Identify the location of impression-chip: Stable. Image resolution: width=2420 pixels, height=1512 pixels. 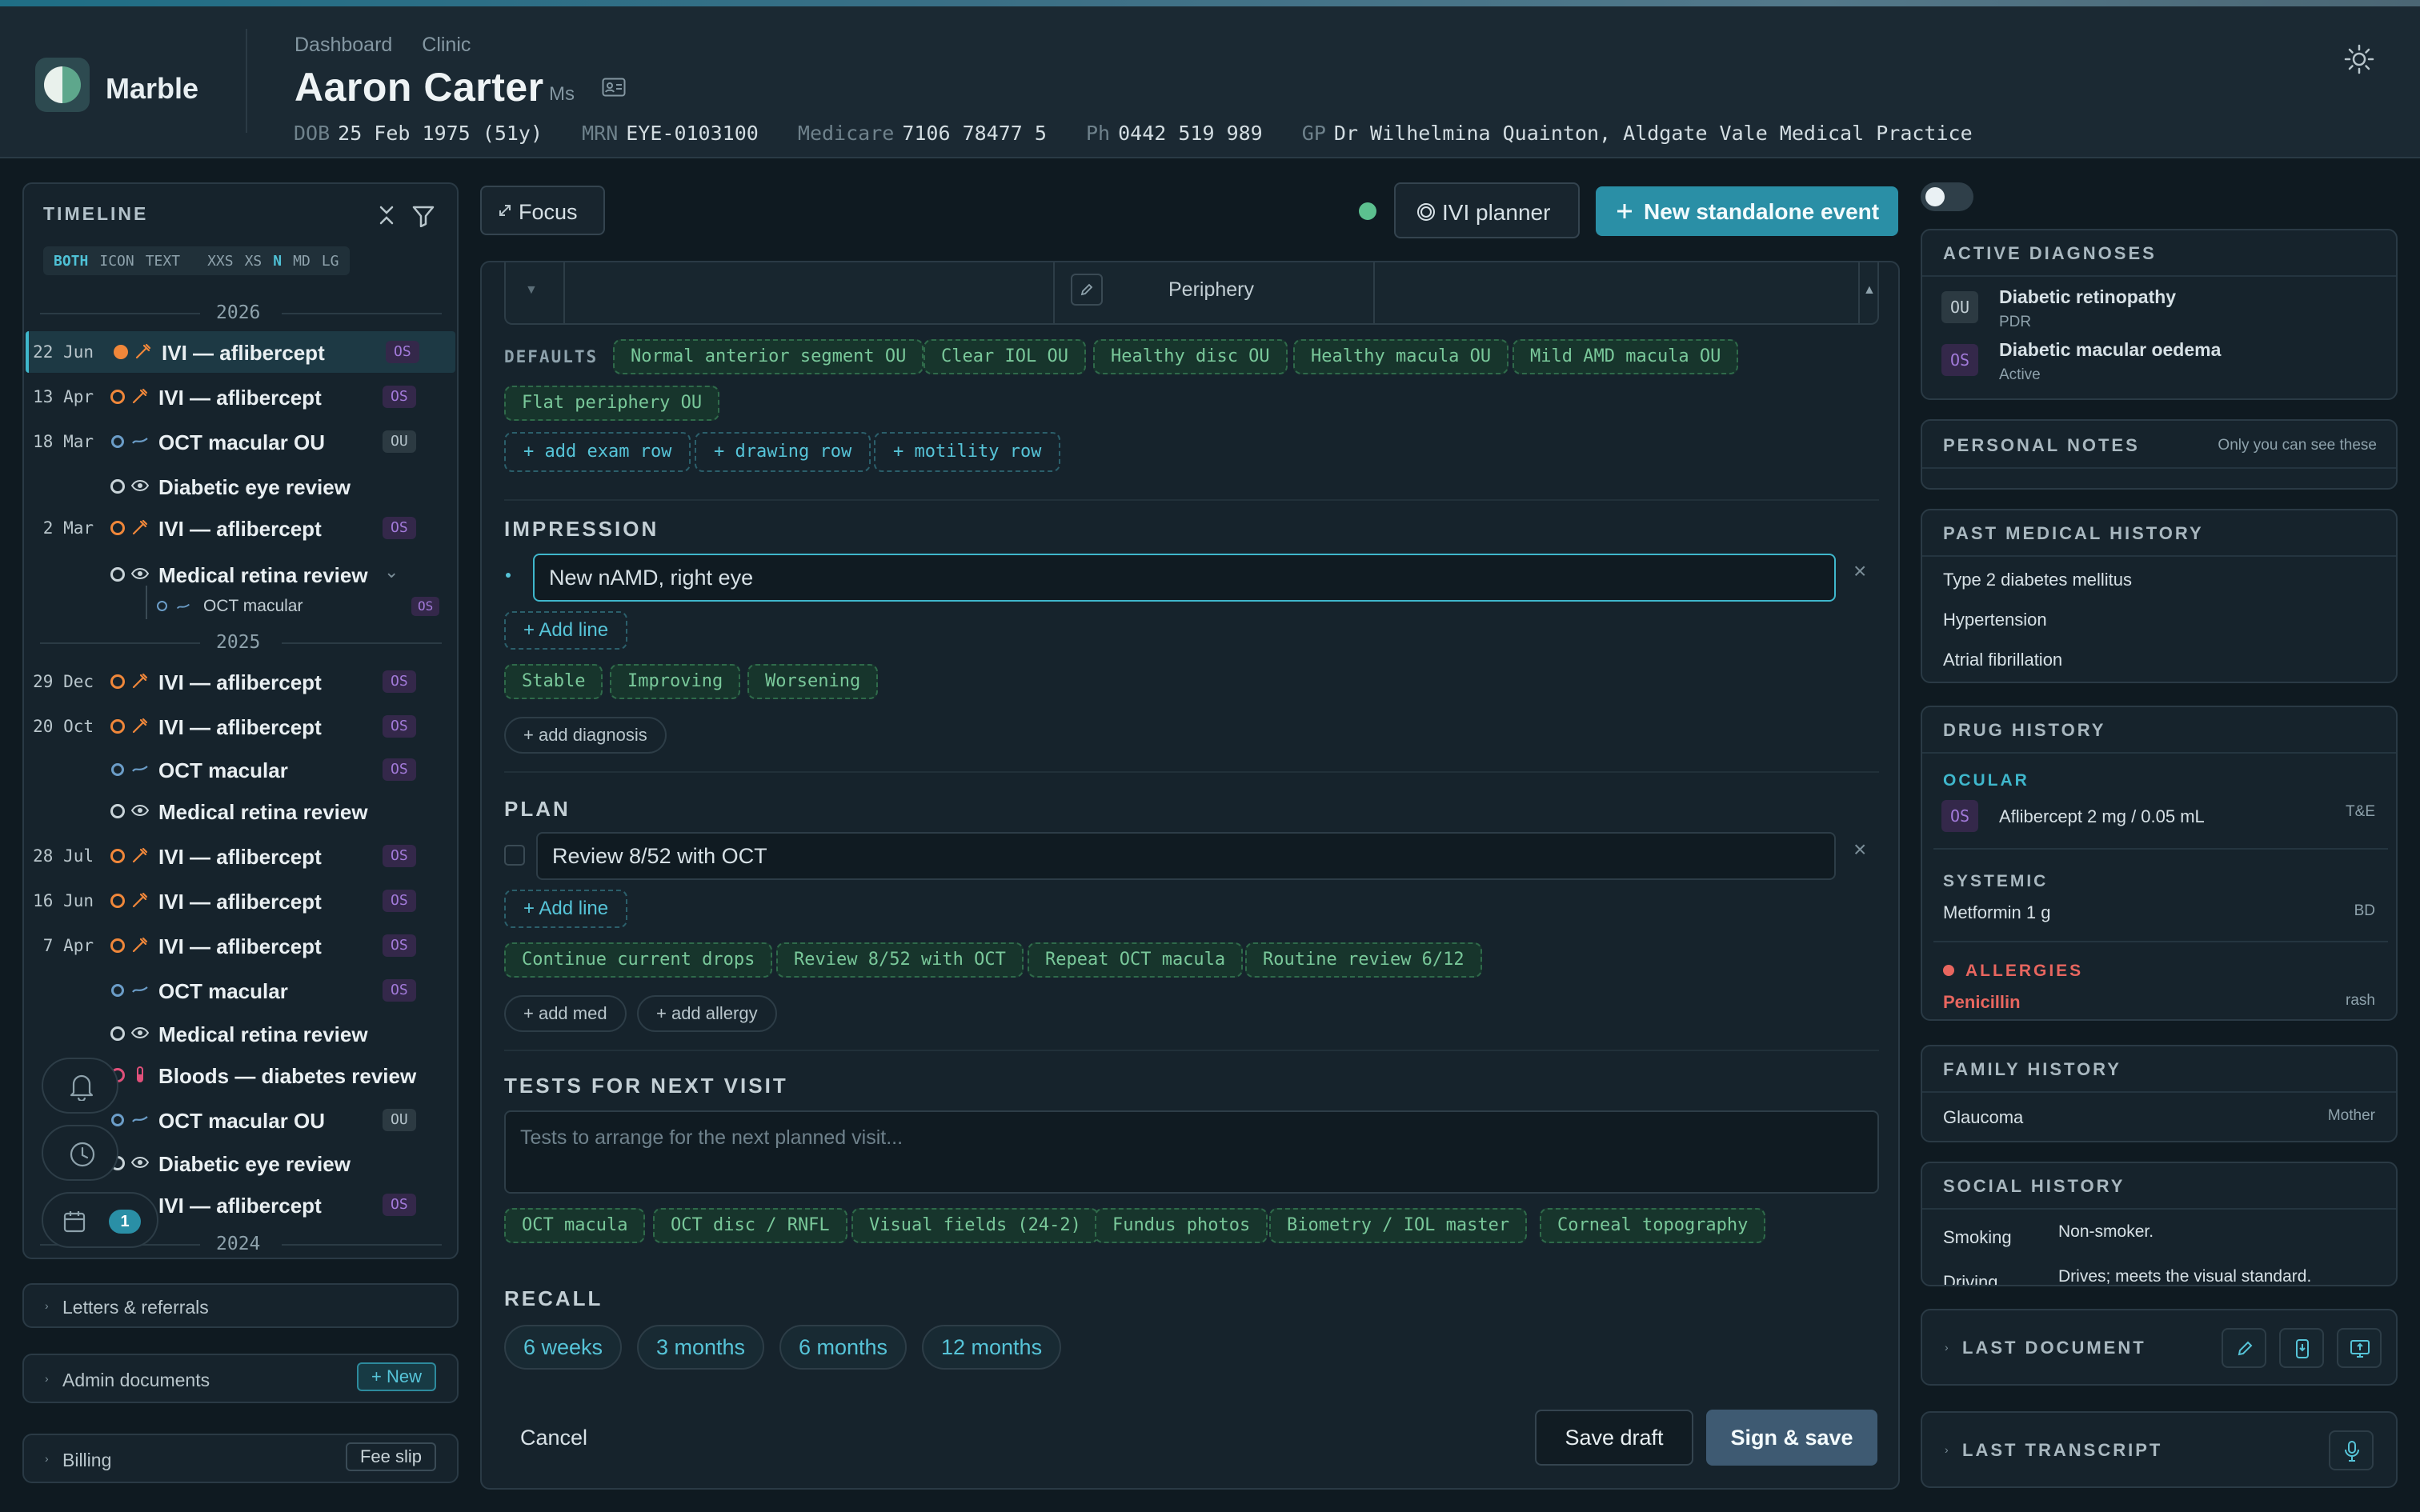
(553, 681).